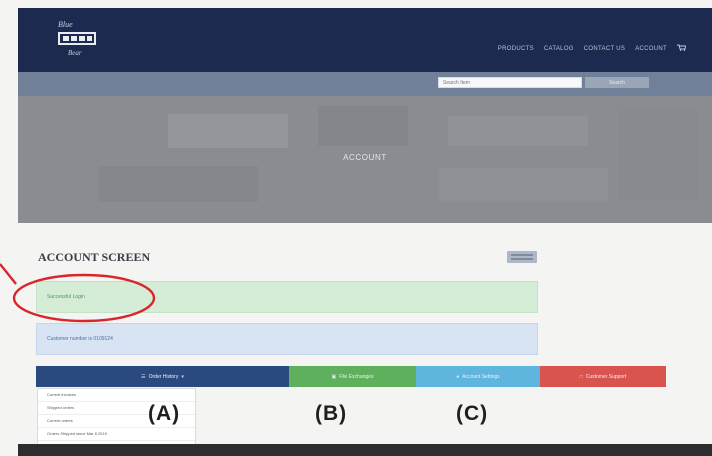 The height and width of the screenshot is (456, 712). What do you see at coordinates (581, 376) in the screenshot?
I see `support-icon: □` at bounding box center [581, 376].